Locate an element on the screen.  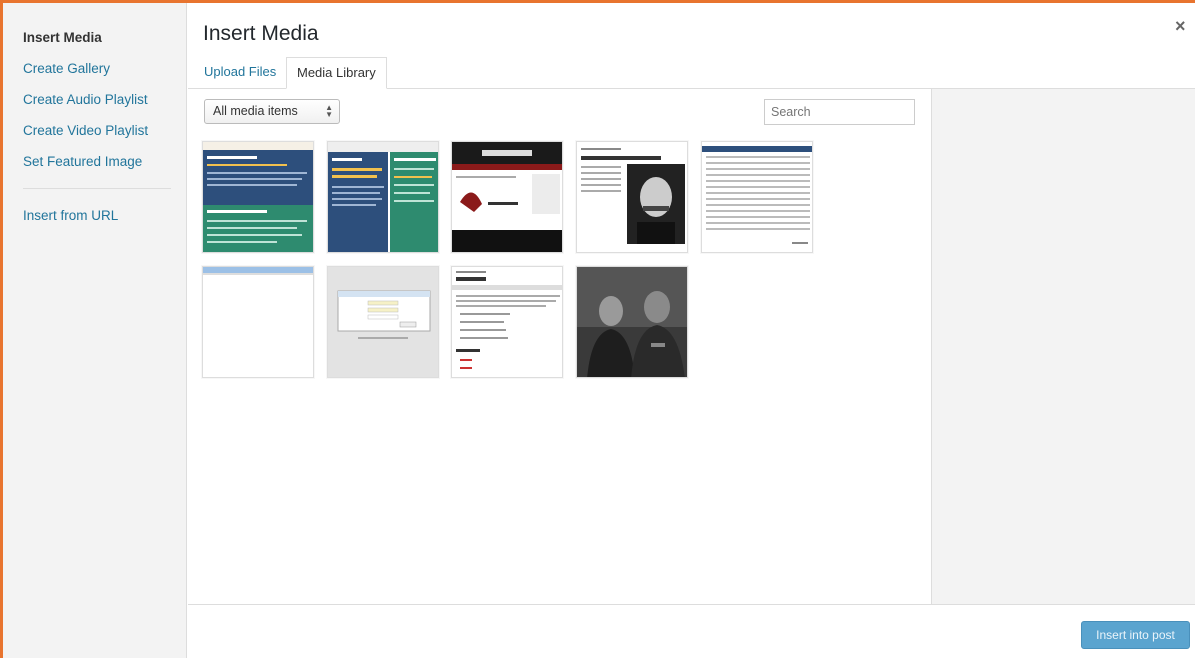
sidebar-divider is located at coordinates (97, 188).